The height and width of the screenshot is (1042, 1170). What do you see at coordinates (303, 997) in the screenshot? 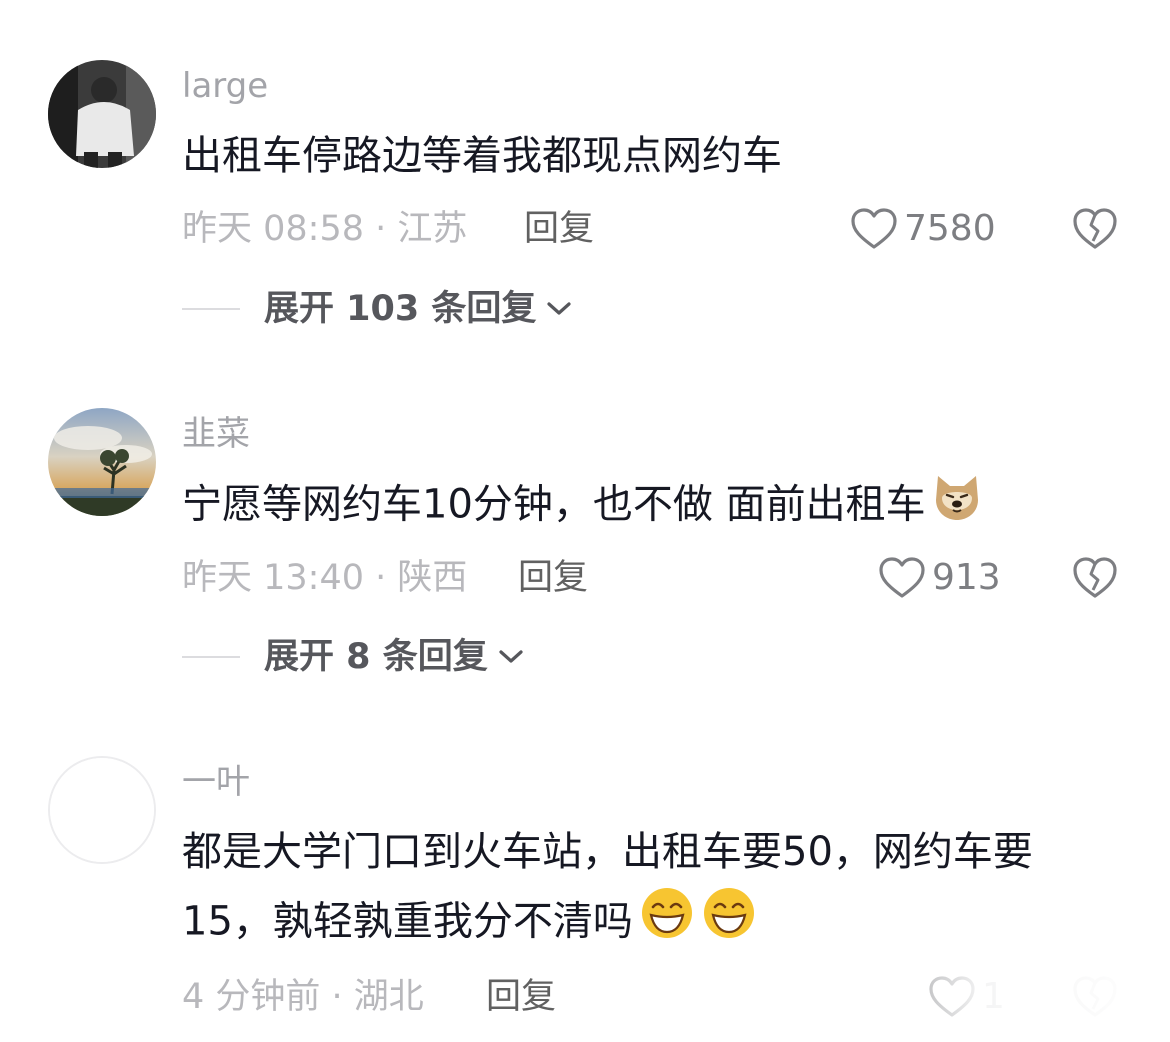
I see `time-location: 4 分钟前 · 湖北` at bounding box center [303, 997].